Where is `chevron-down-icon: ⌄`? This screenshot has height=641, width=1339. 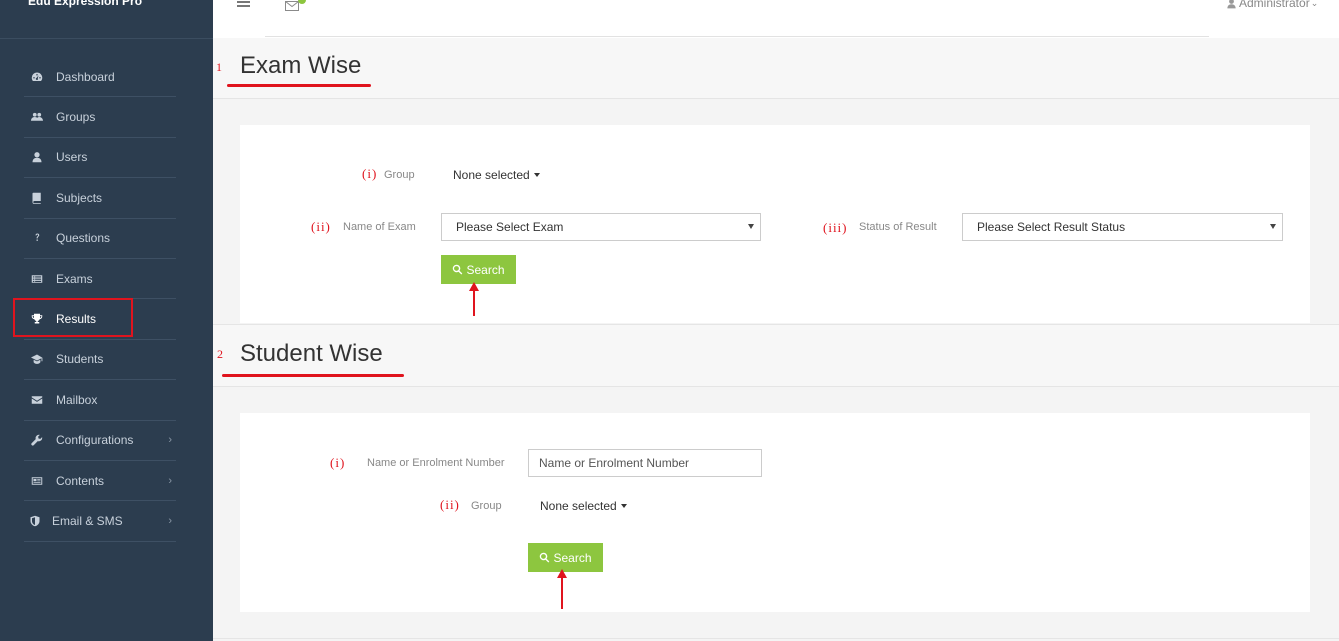 chevron-down-icon: ⌄ is located at coordinates (1314, 4).